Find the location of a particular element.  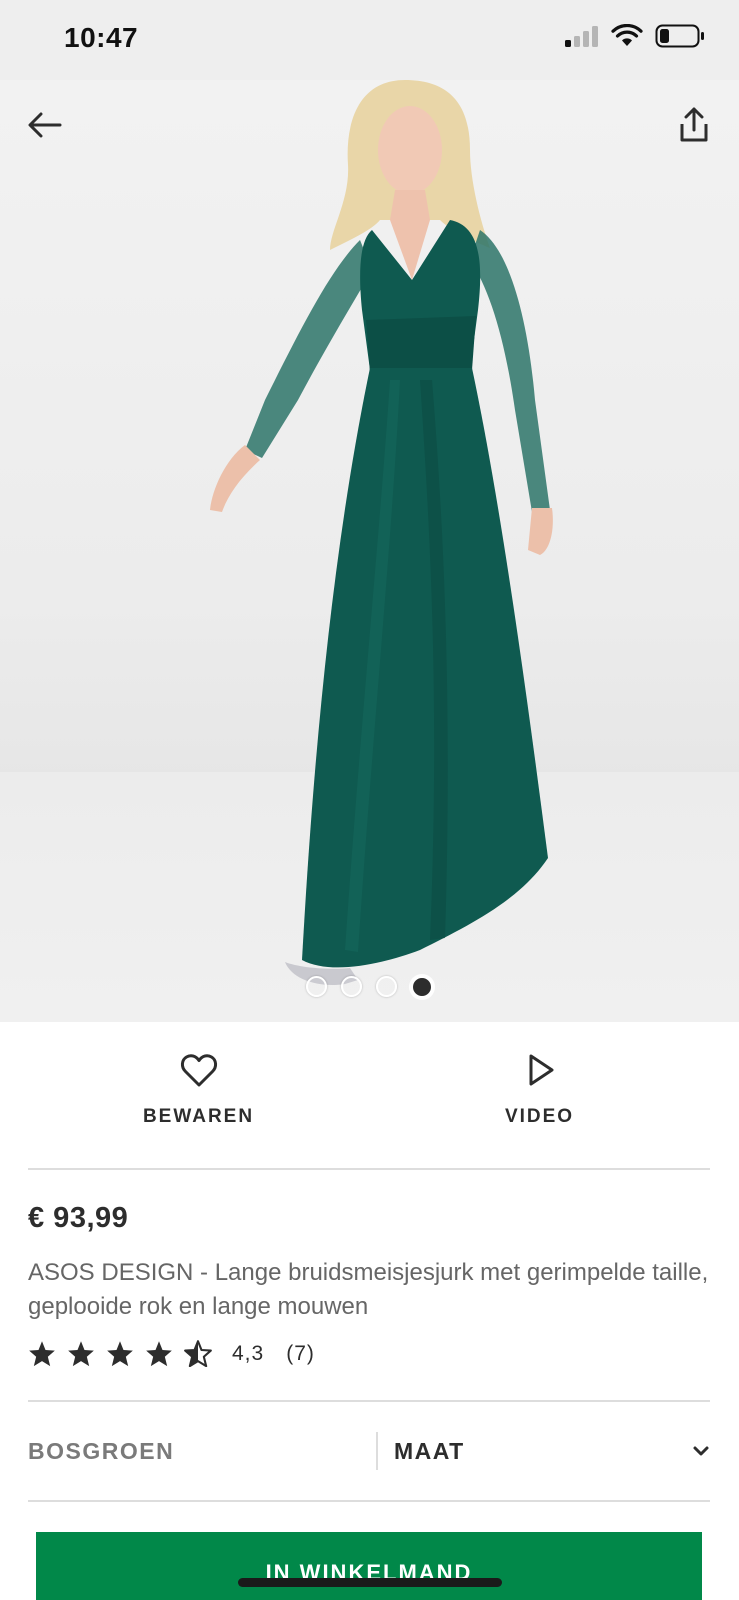

back-button is located at coordinates (45, 125).